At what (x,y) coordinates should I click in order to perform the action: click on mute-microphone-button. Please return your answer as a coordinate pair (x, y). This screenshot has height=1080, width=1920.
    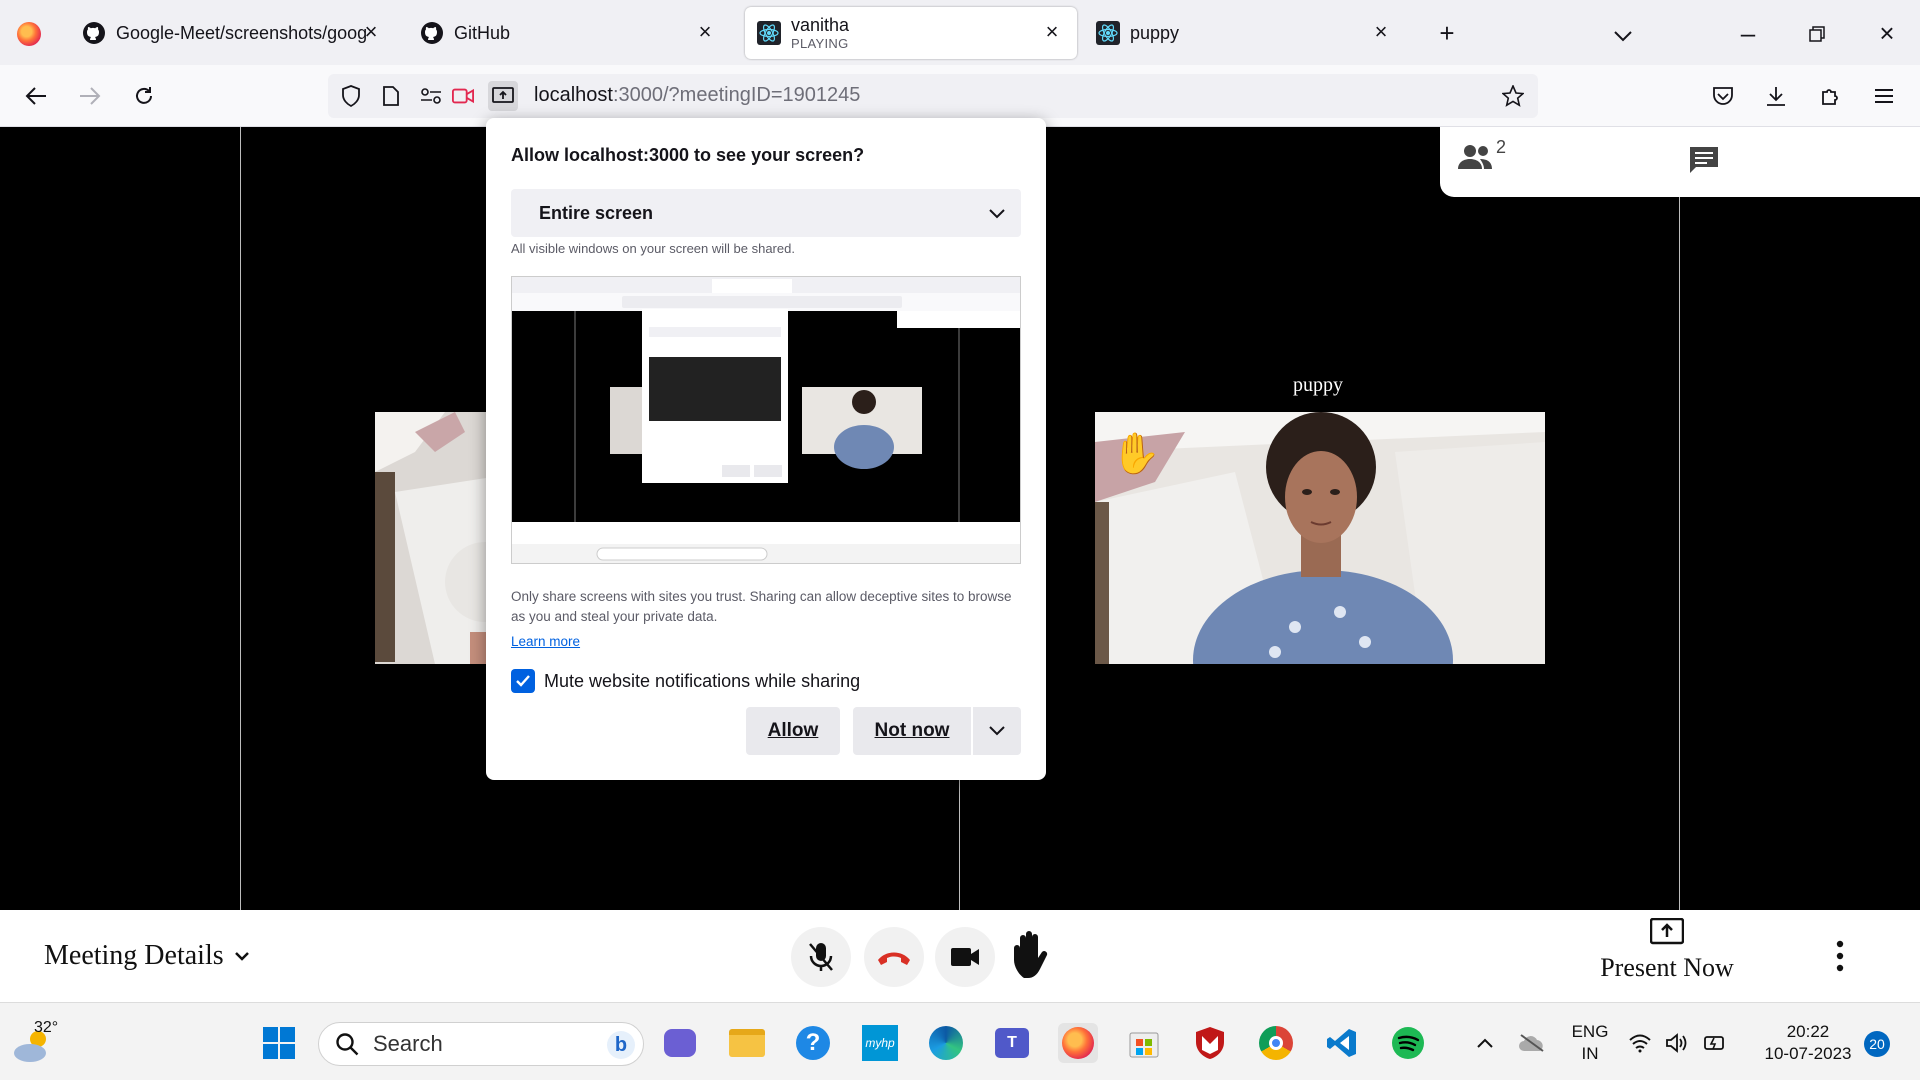
    Looking at the image, I should click on (821, 957).